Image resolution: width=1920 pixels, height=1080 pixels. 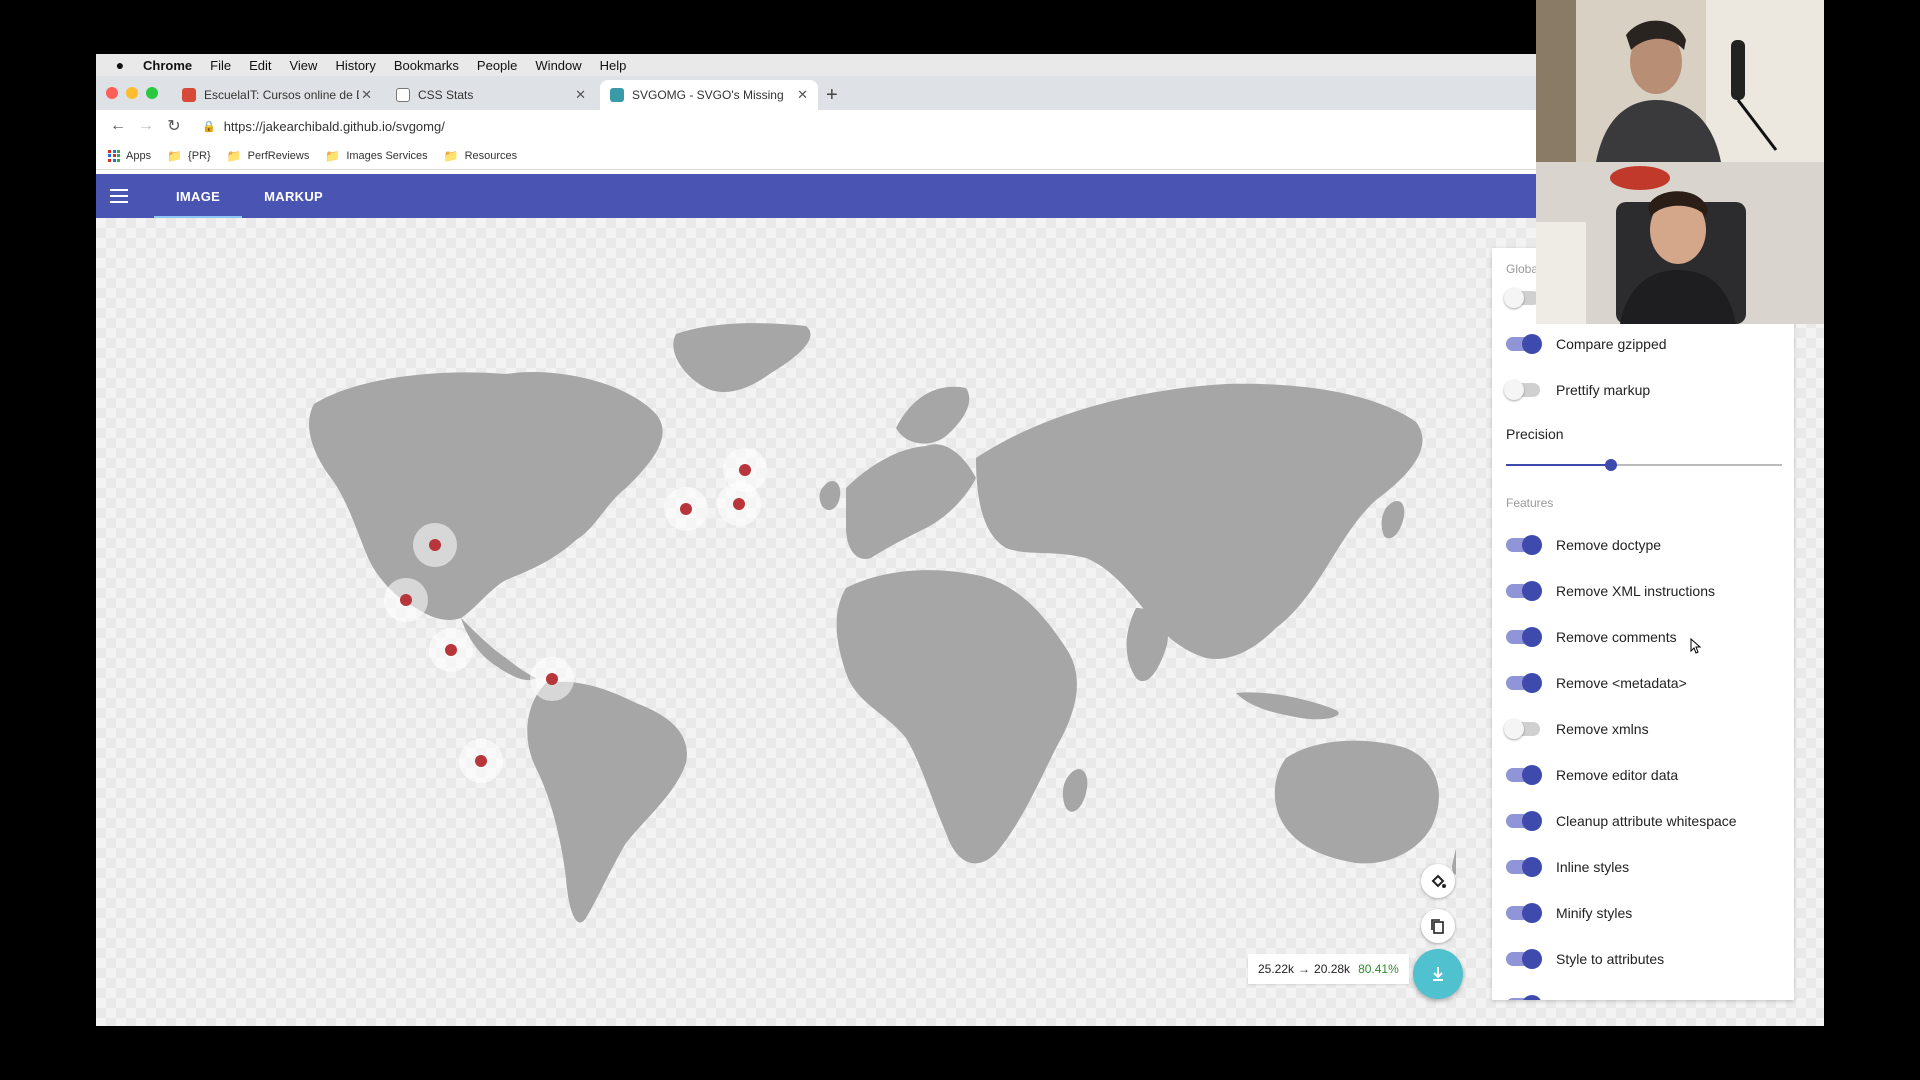 What do you see at coordinates (277, 95) in the screenshot?
I see `tab-escuelait: EscuelaIT: Cursos online de De ✕` at bounding box center [277, 95].